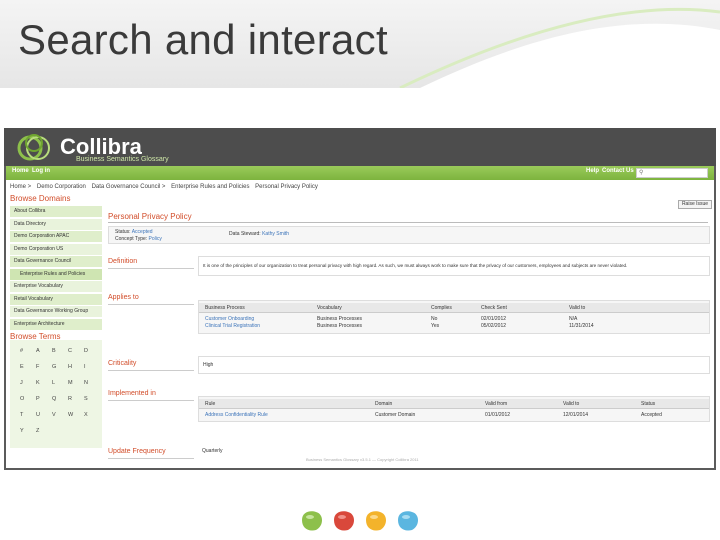  What do you see at coordinates (134, 232) in the screenshot?
I see `status-field: Status: Accepted` at bounding box center [134, 232].